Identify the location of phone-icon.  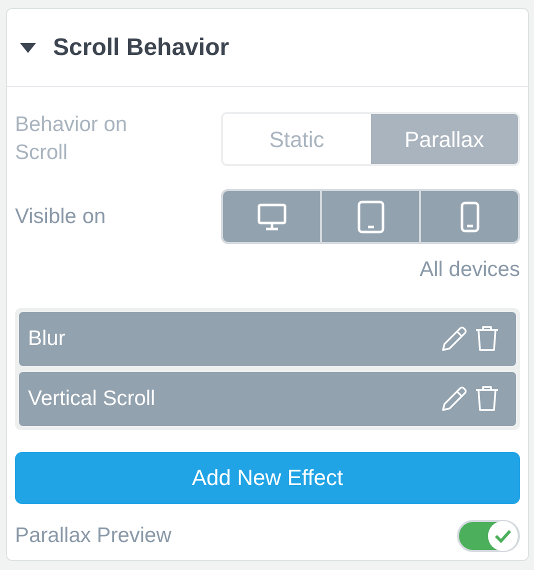
(470, 216).